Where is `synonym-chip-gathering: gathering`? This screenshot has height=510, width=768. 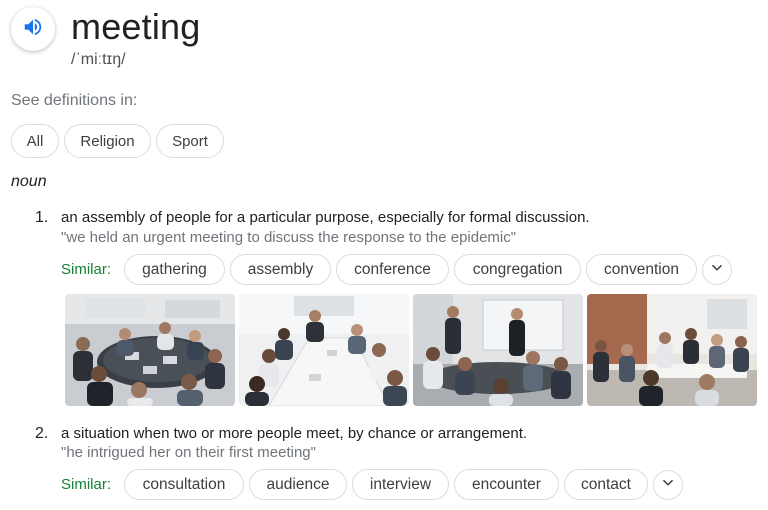 synonym-chip-gathering: gathering is located at coordinates (174, 269).